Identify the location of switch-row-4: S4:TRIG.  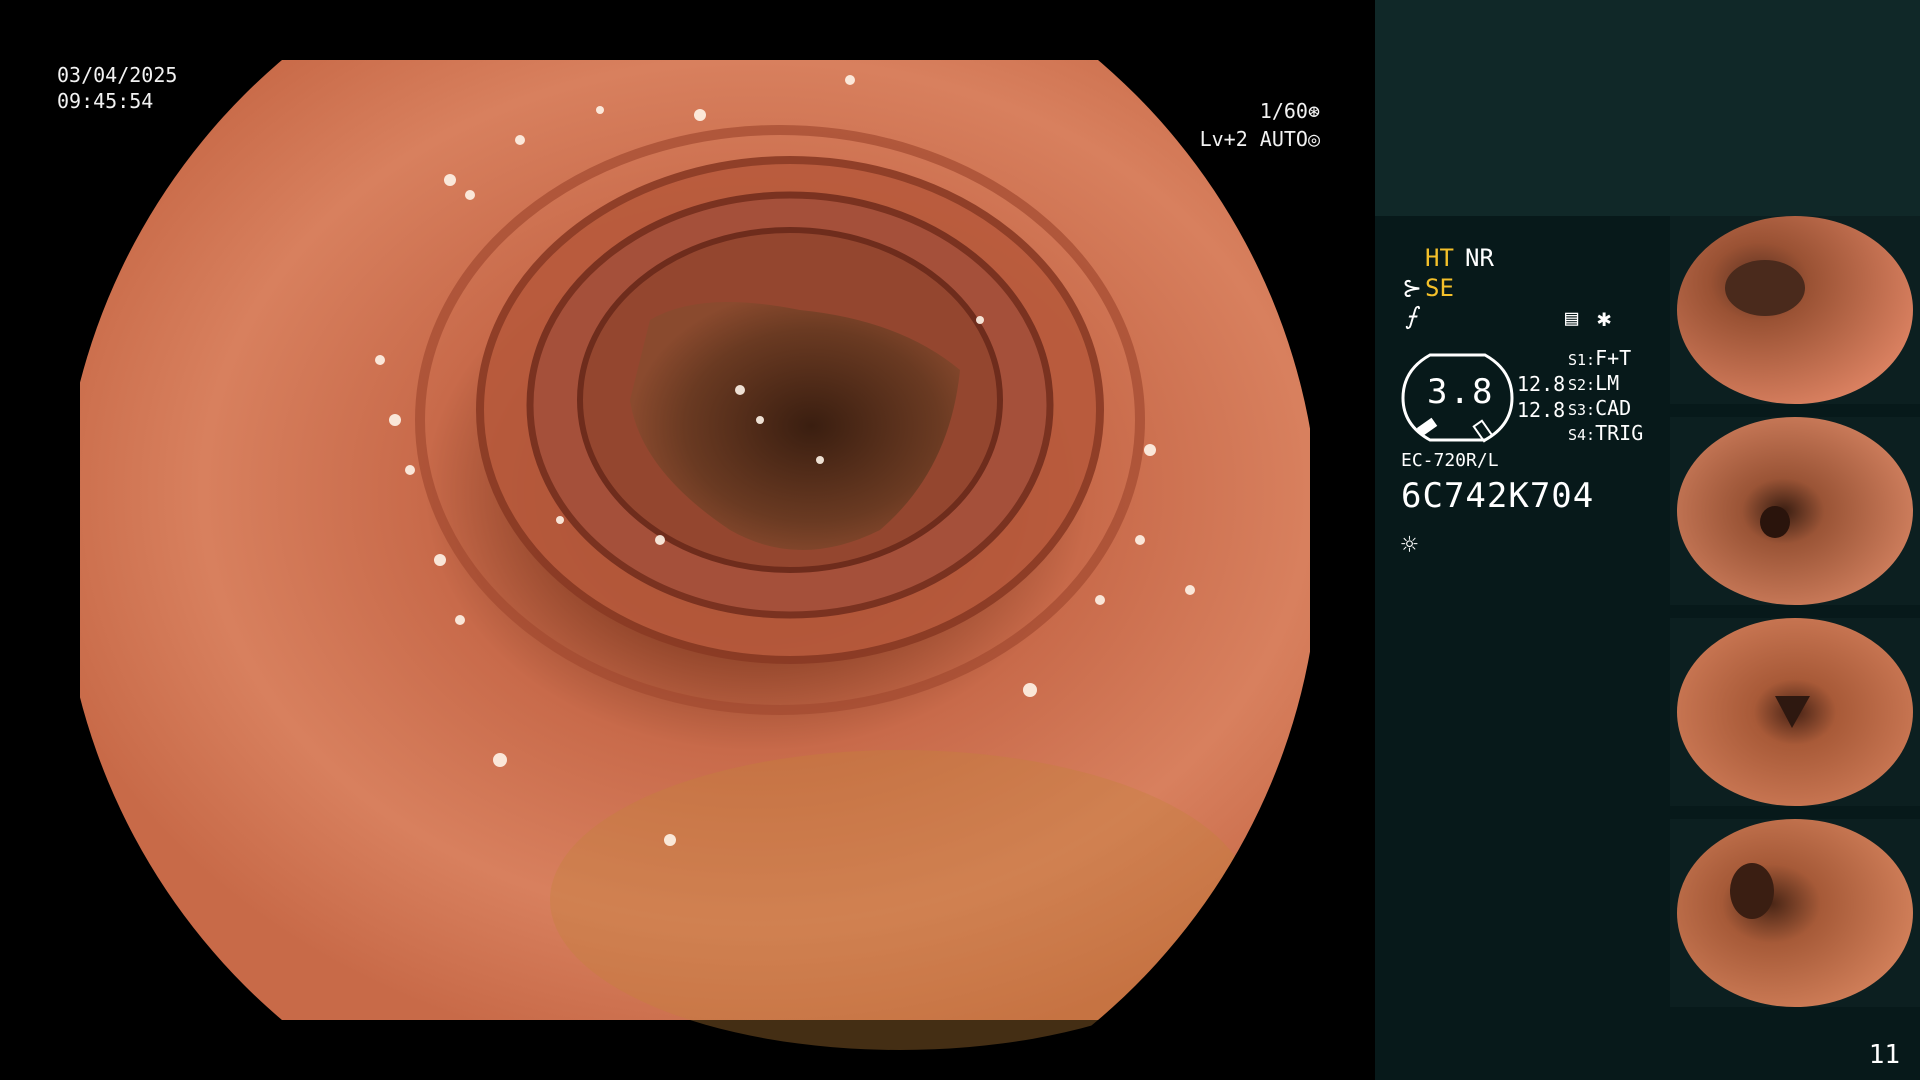
(1605, 433).